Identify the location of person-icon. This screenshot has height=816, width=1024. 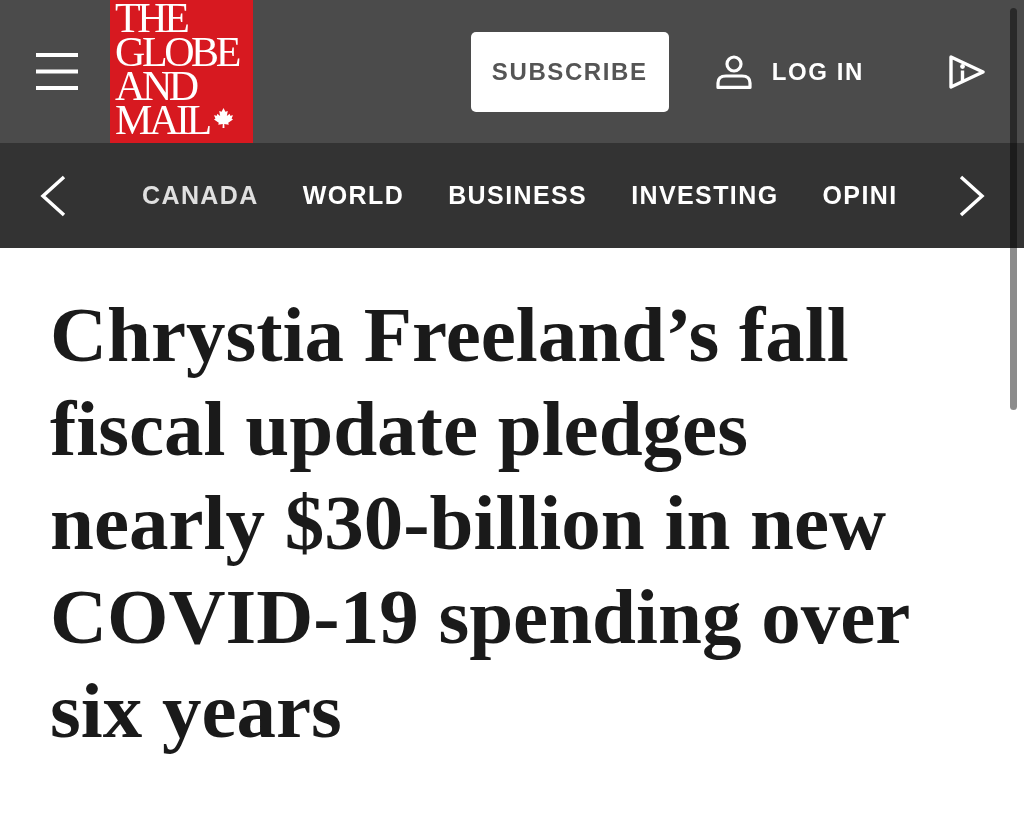
(733, 71).